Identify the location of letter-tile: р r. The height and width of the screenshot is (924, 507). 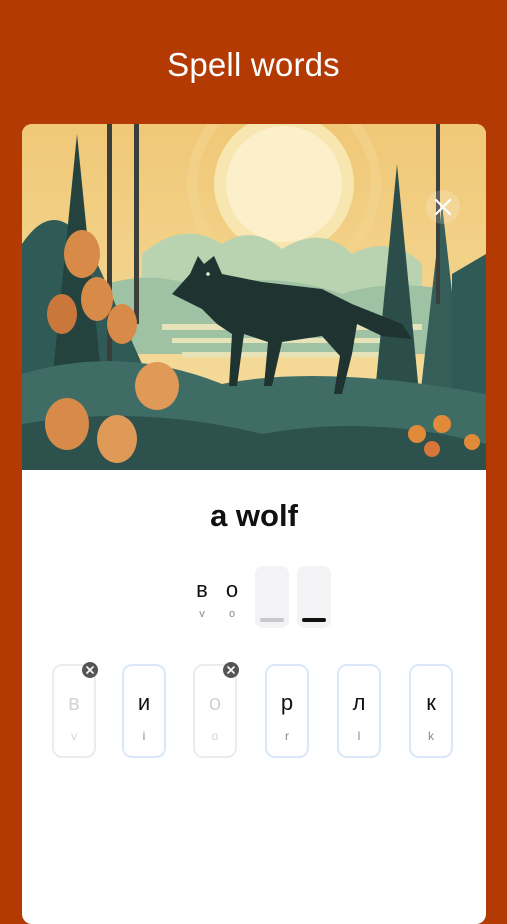
(287, 711).